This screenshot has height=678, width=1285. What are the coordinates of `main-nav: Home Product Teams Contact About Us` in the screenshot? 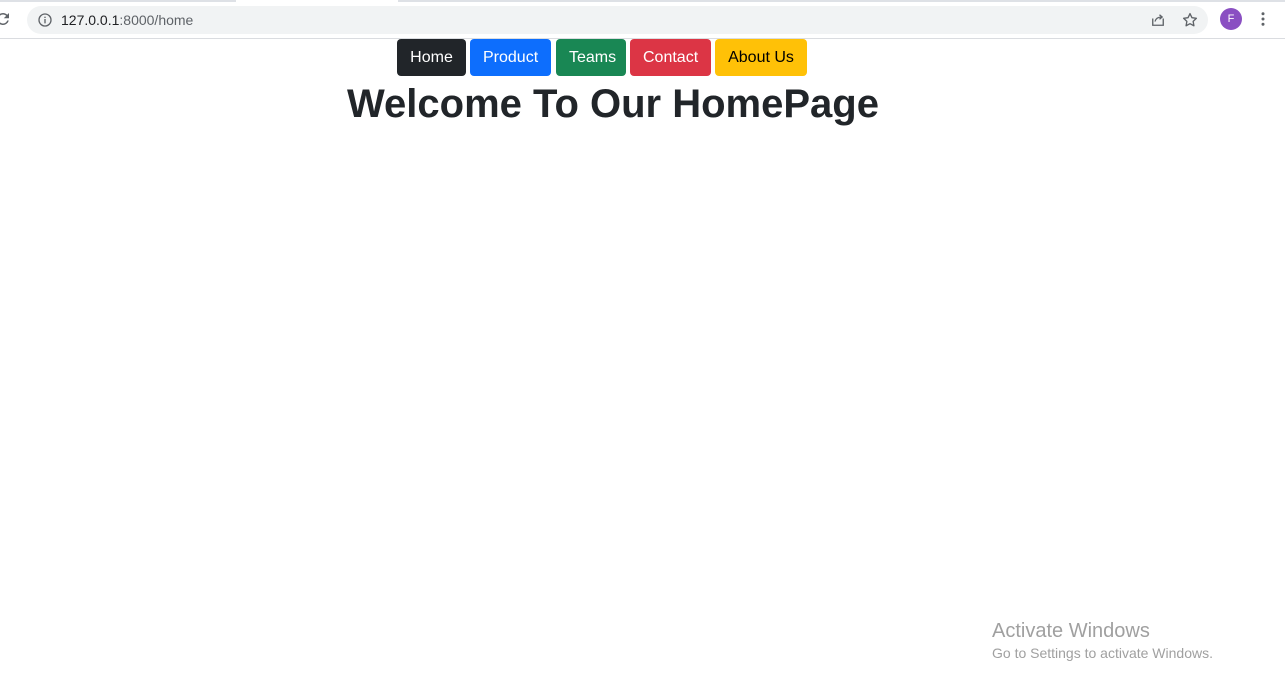 It's located at (602, 58).